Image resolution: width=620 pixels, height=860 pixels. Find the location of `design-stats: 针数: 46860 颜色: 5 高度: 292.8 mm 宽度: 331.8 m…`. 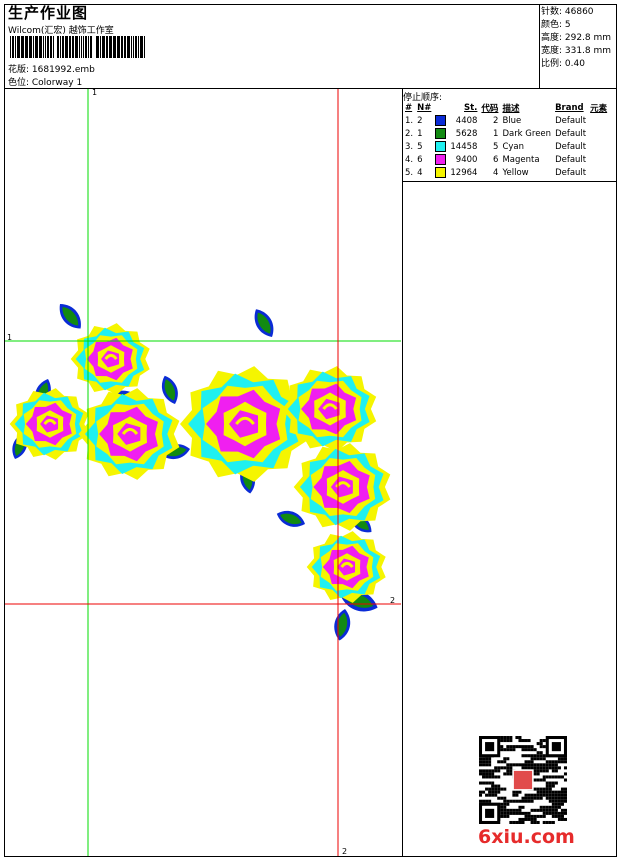

design-stats: 针数: 46860 颜色: 5 高度: 292.8 mm 宽度: 331.8 m… is located at coordinates (576, 38).